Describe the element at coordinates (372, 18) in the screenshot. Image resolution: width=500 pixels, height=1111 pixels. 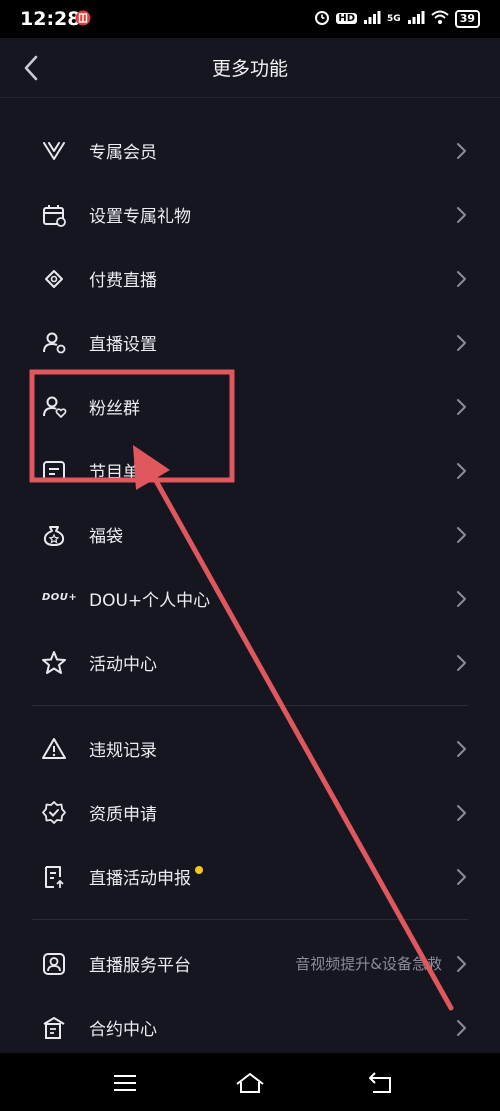
I see `signal-1-icon` at that location.